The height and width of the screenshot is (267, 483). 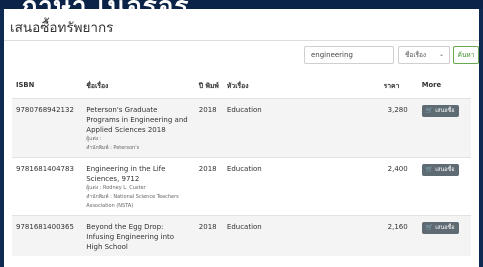 What do you see at coordinates (47, 235) in the screenshot?
I see `cell-isbn: 9781681400365` at bounding box center [47, 235].